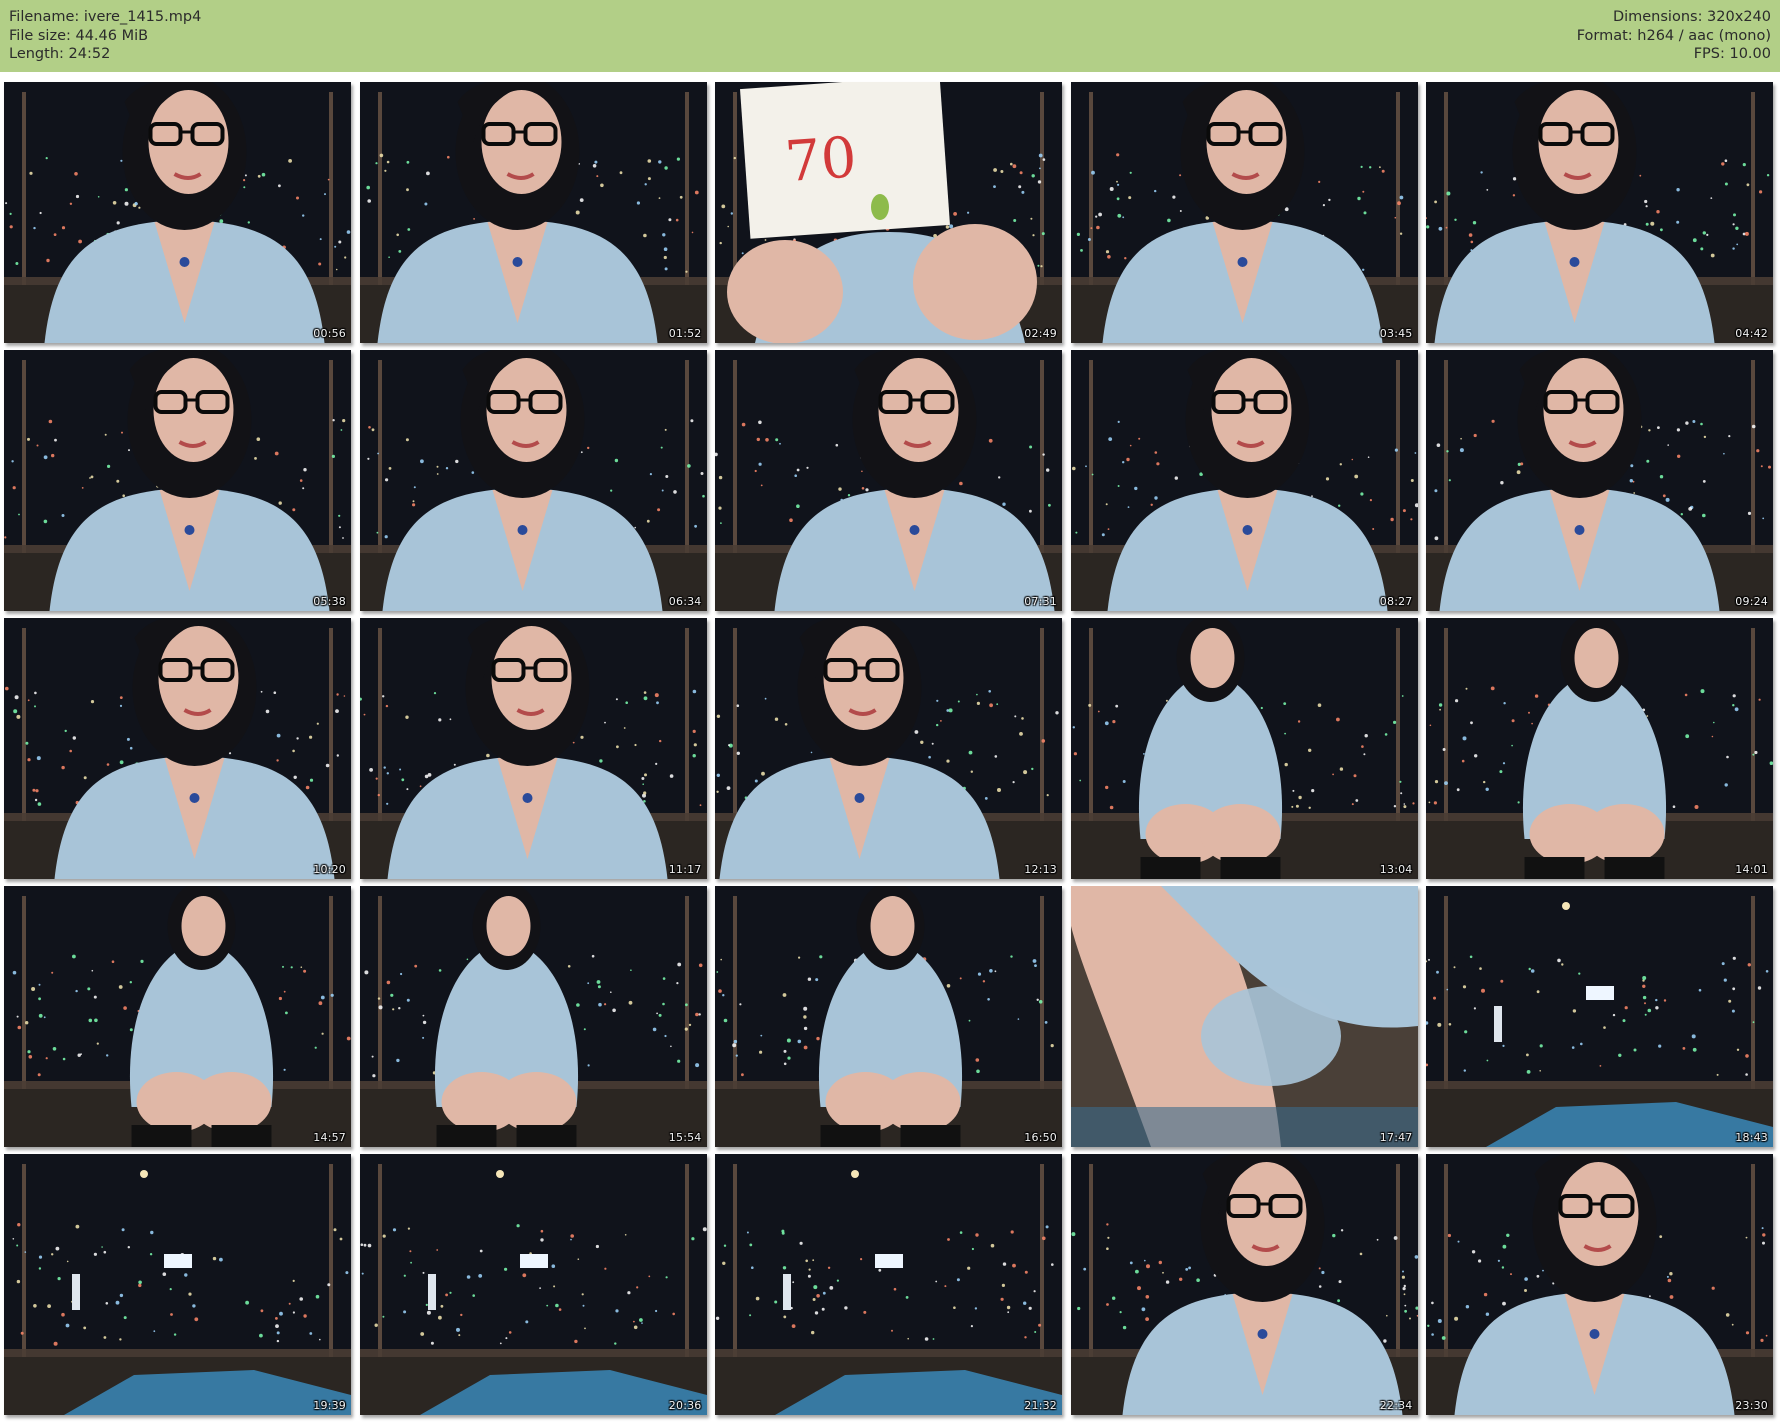  I want to click on thumbnail-frame: 03:45, so click(1244, 212).